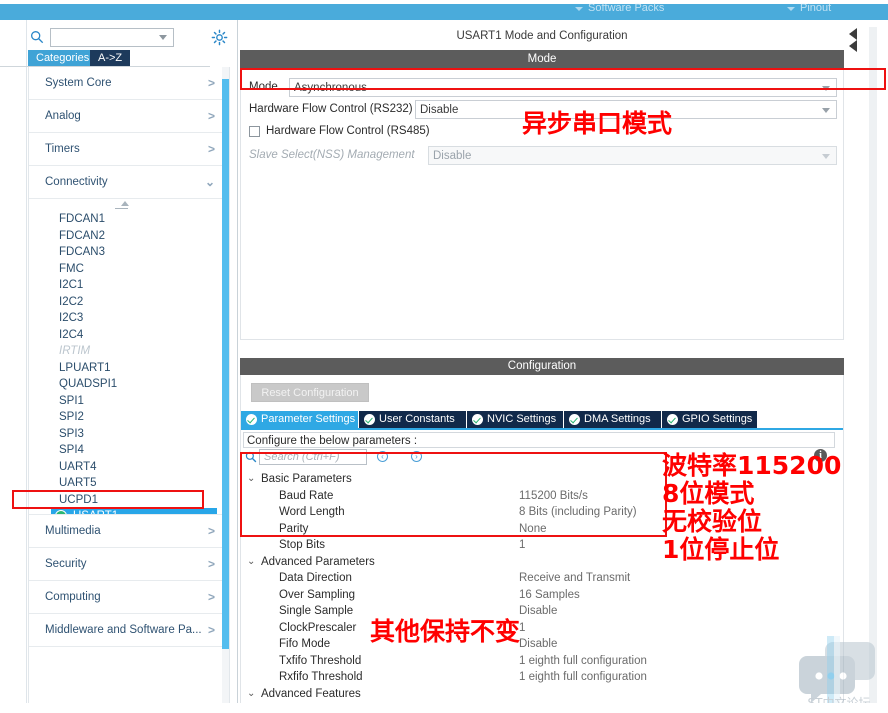 This screenshot has width=888, height=713. What do you see at coordinates (63, 58) in the screenshot?
I see `tab-categories: Categories` at bounding box center [63, 58].